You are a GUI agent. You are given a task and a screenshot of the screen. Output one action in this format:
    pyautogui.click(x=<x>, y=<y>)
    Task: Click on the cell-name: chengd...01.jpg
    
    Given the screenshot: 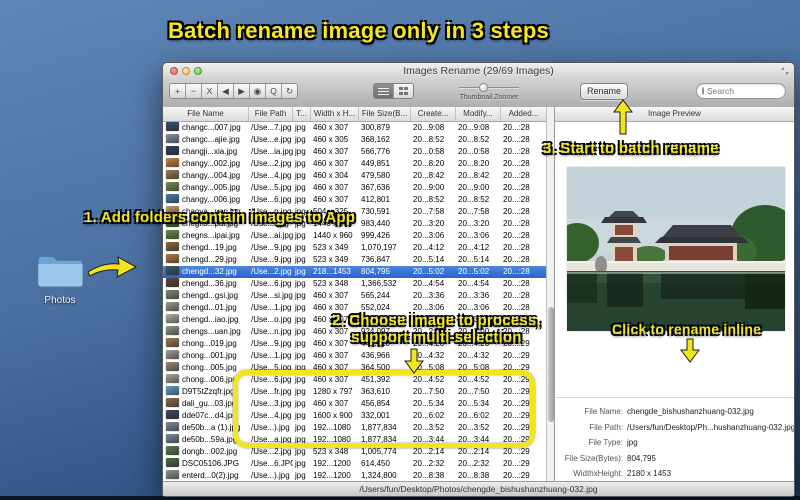 What is the action you would take?
    pyautogui.click(x=206, y=308)
    